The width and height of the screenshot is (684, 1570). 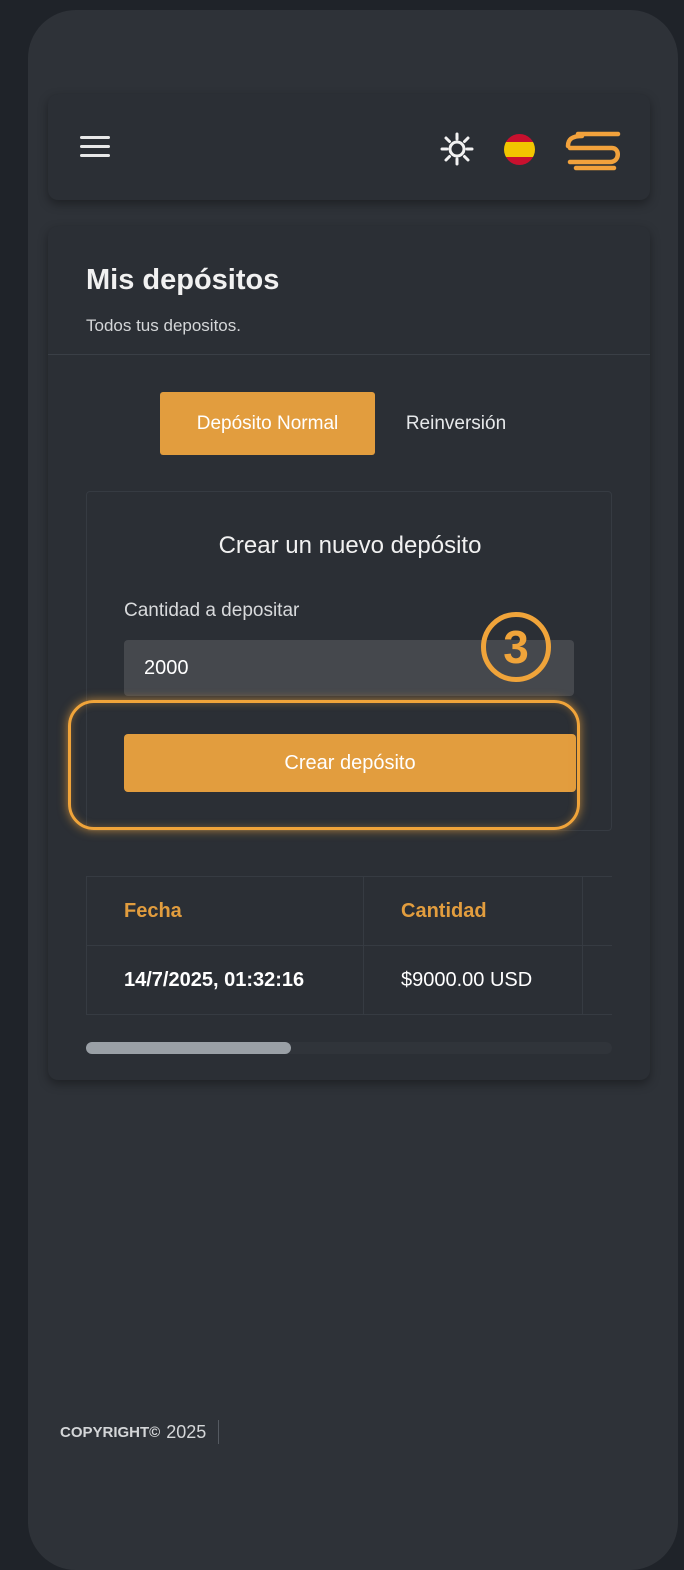 I want to click on footer-copyright: COPYRIGHT© 2025, so click(x=140, y=1432).